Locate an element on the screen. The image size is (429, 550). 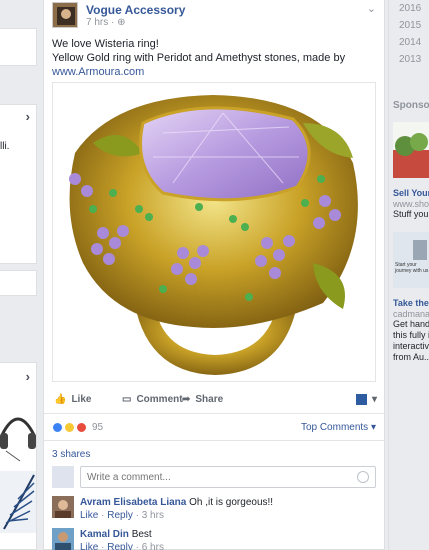
comment-time: 3 hrs is located at coordinates (153, 515).